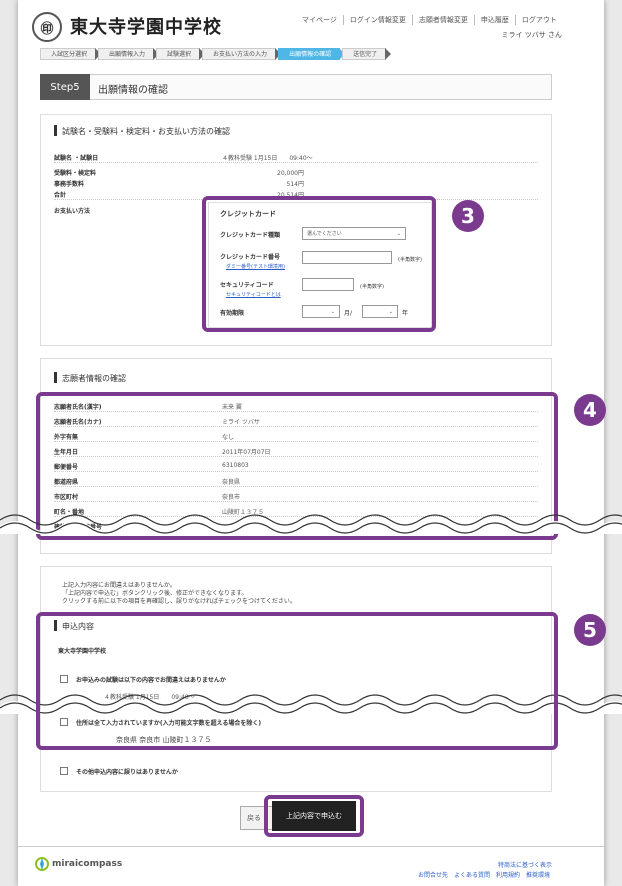 Image resolution: width=622 pixels, height=886 pixels. I want to click on nav-logout: ログアウト, so click(538, 20).